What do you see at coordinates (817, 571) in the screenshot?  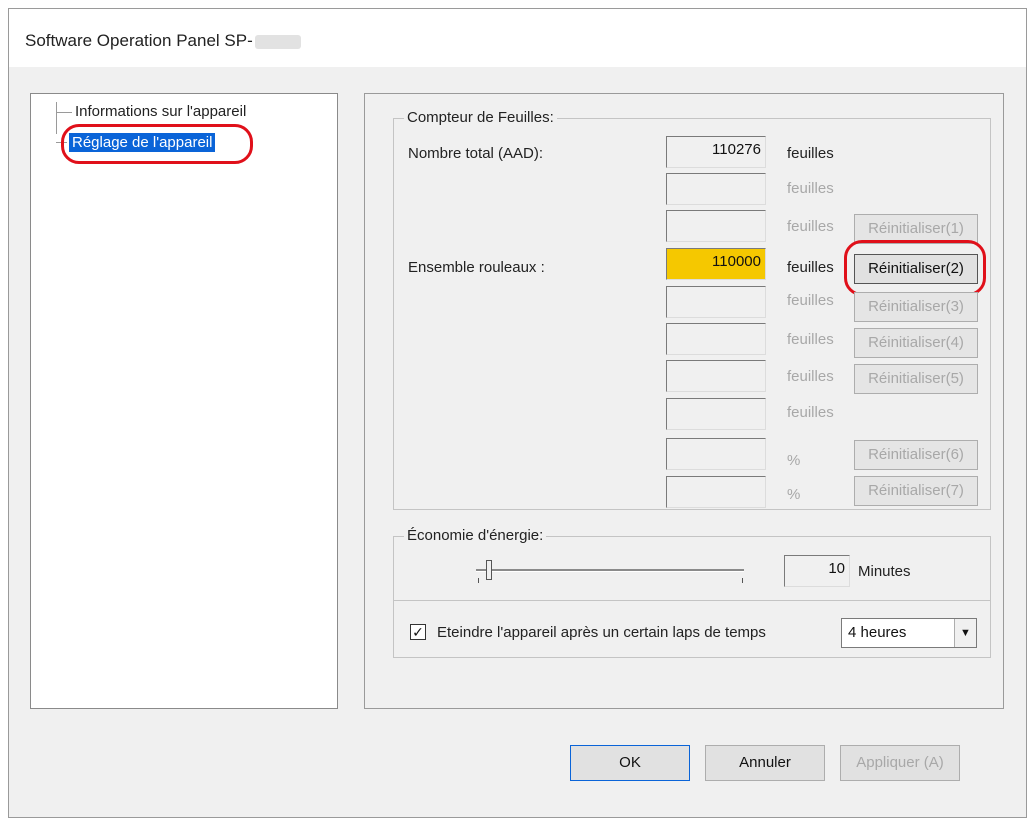 I see `minutes-field: 10` at bounding box center [817, 571].